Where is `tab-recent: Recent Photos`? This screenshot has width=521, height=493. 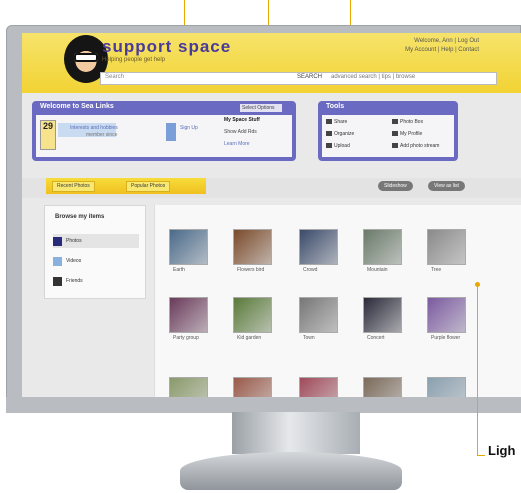 tab-recent: Recent Photos is located at coordinates (73, 186).